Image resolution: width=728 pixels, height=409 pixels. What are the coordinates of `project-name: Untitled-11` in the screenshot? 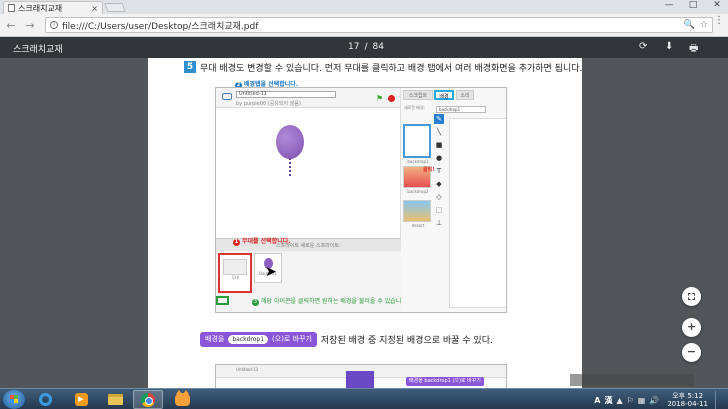 It's located at (286, 94).